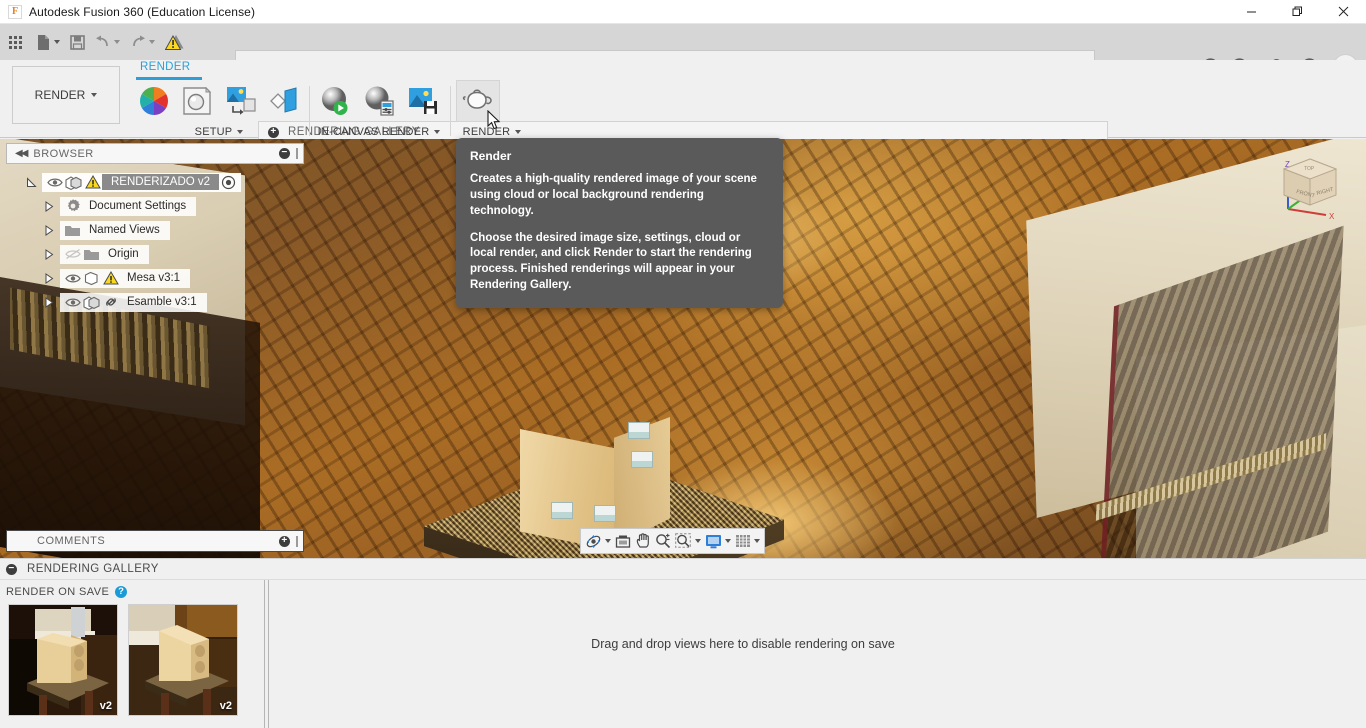  What do you see at coordinates (241, 101) in the screenshot?
I see `texture-map-controls-button` at bounding box center [241, 101].